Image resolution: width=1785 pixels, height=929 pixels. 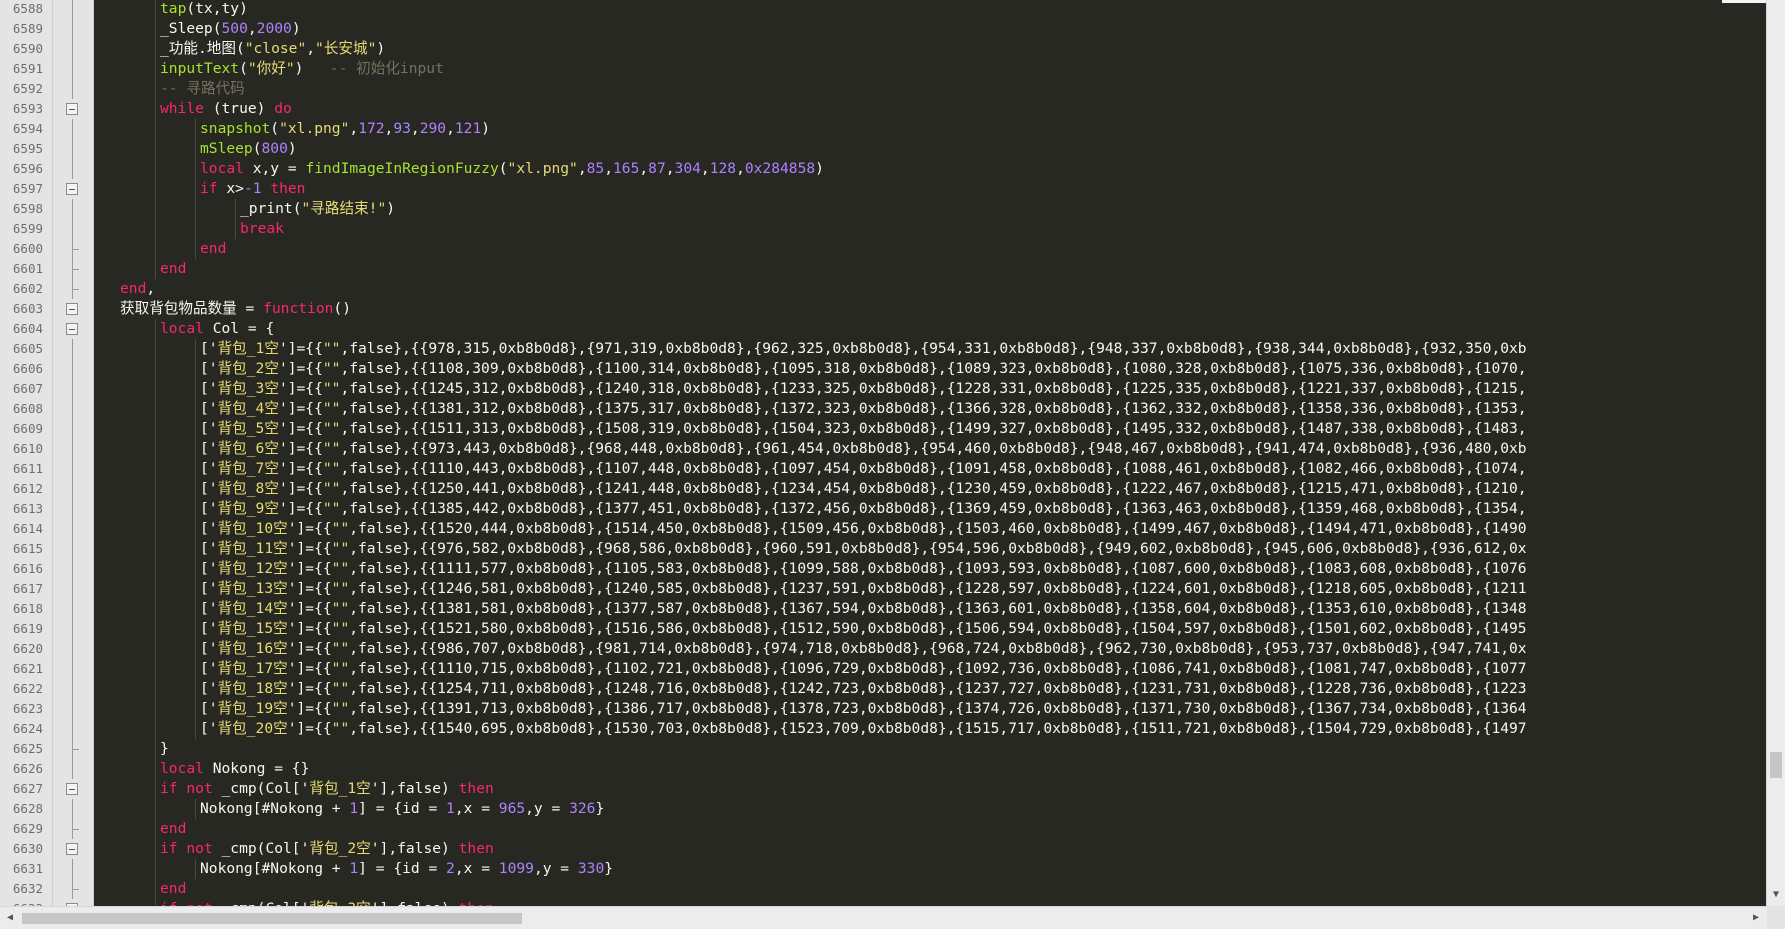 What do you see at coordinates (234, 769) in the screenshot?
I see `code-line: local Nokong = {}` at bounding box center [234, 769].